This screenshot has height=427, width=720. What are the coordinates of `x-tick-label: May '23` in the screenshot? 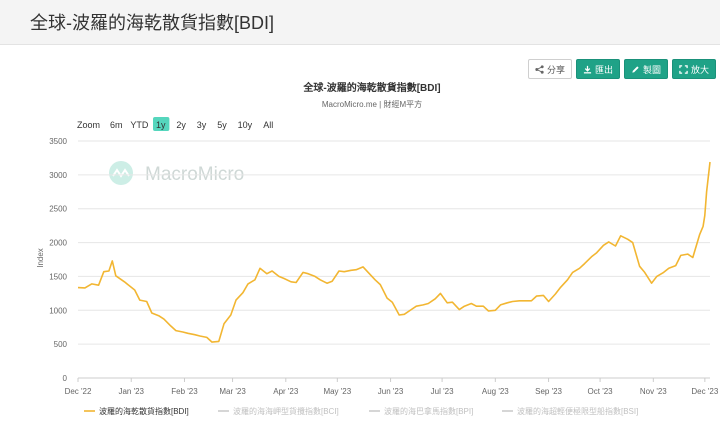 It's located at (337, 391).